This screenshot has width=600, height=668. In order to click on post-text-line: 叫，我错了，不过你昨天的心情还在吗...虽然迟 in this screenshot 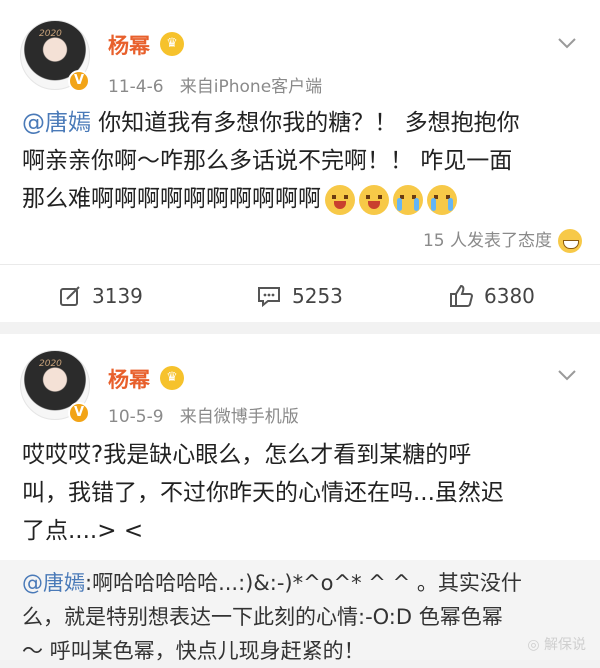, I will do `click(263, 493)`.